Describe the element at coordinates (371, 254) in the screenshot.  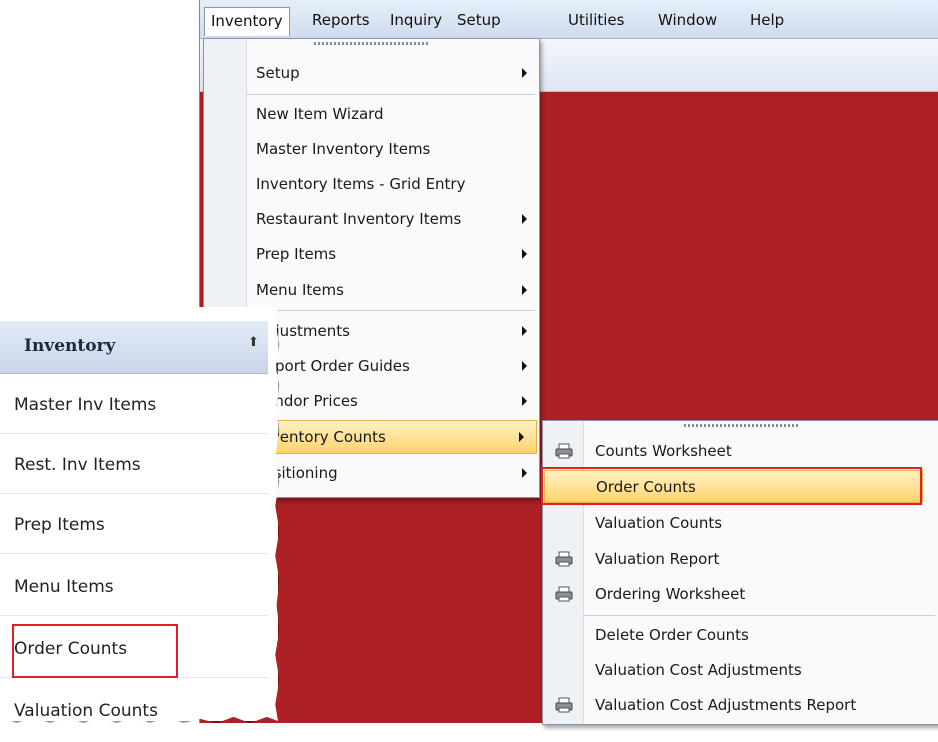
I see `menu-item-prep-items: Prep Items` at that location.